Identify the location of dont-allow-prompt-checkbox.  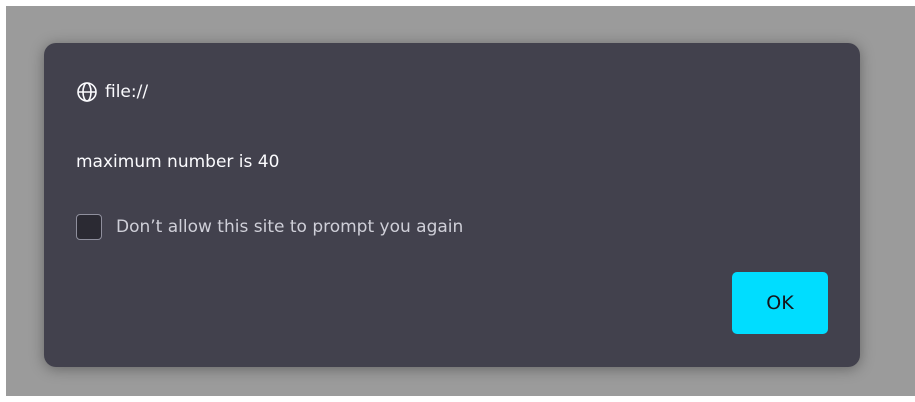
(89, 227).